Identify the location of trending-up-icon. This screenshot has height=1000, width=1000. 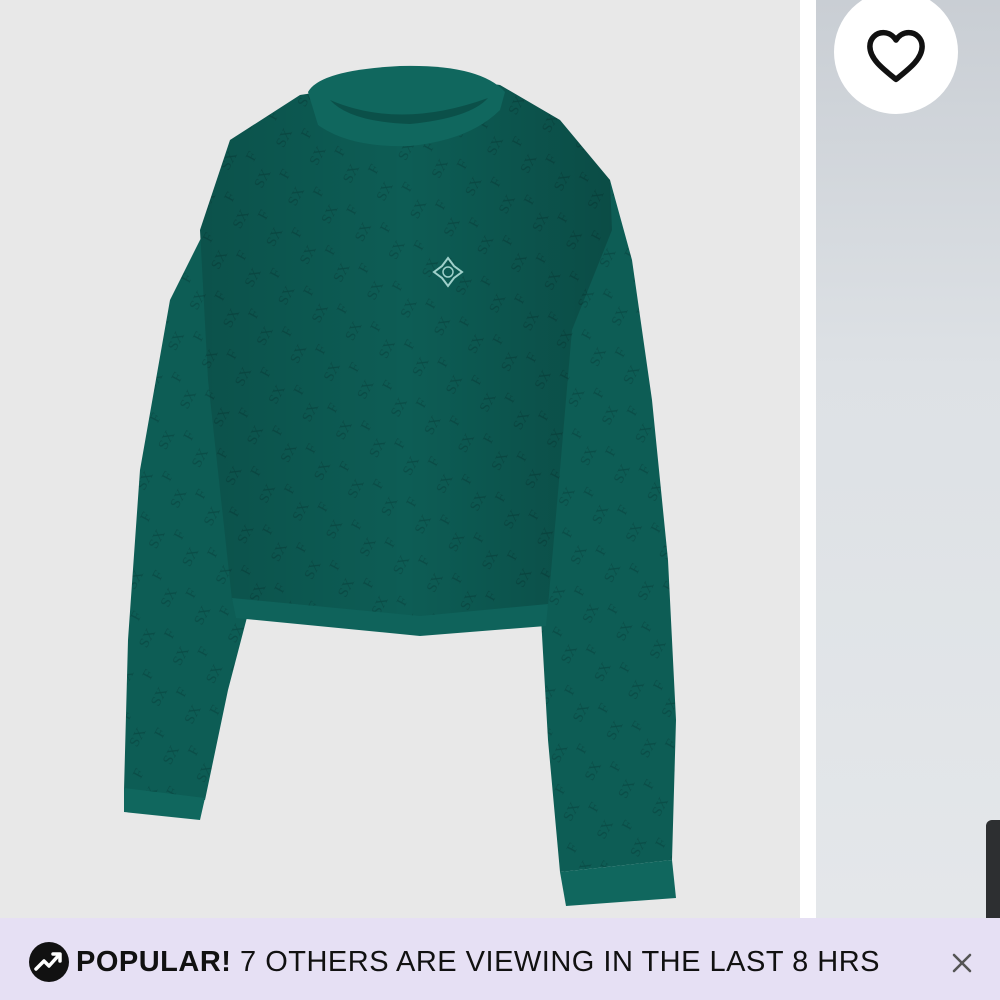
(49, 962).